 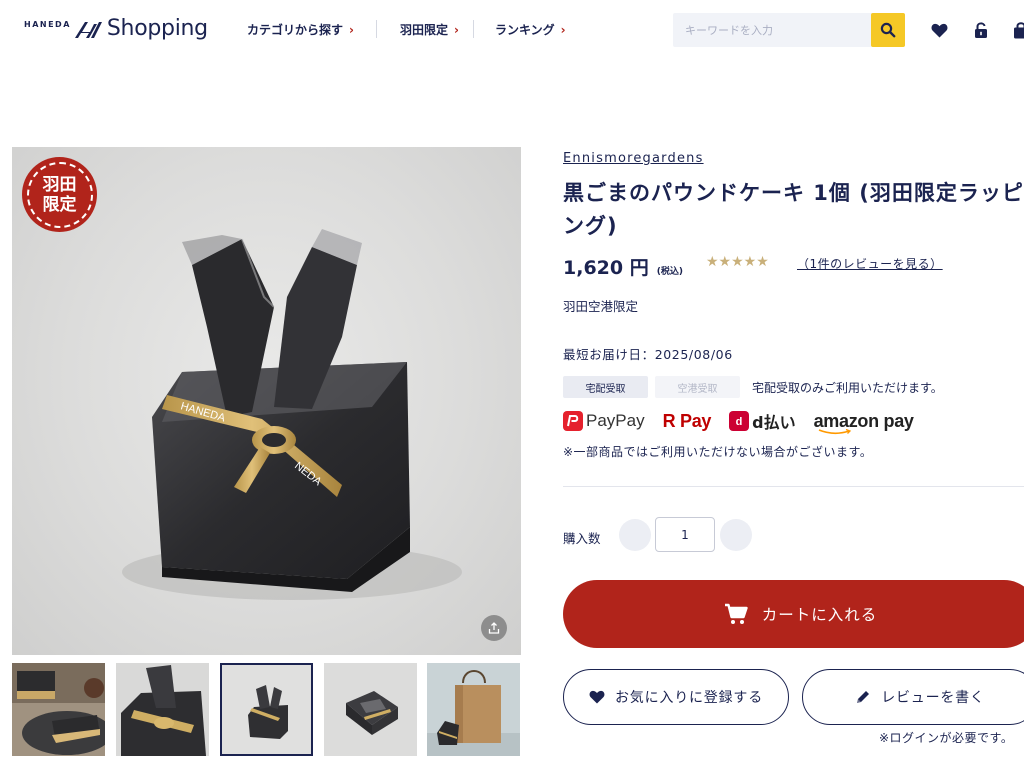 What do you see at coordinates (669, 272) in the screenshot?
I see `tax-label: (税込)` at bounding box center [669, 272].